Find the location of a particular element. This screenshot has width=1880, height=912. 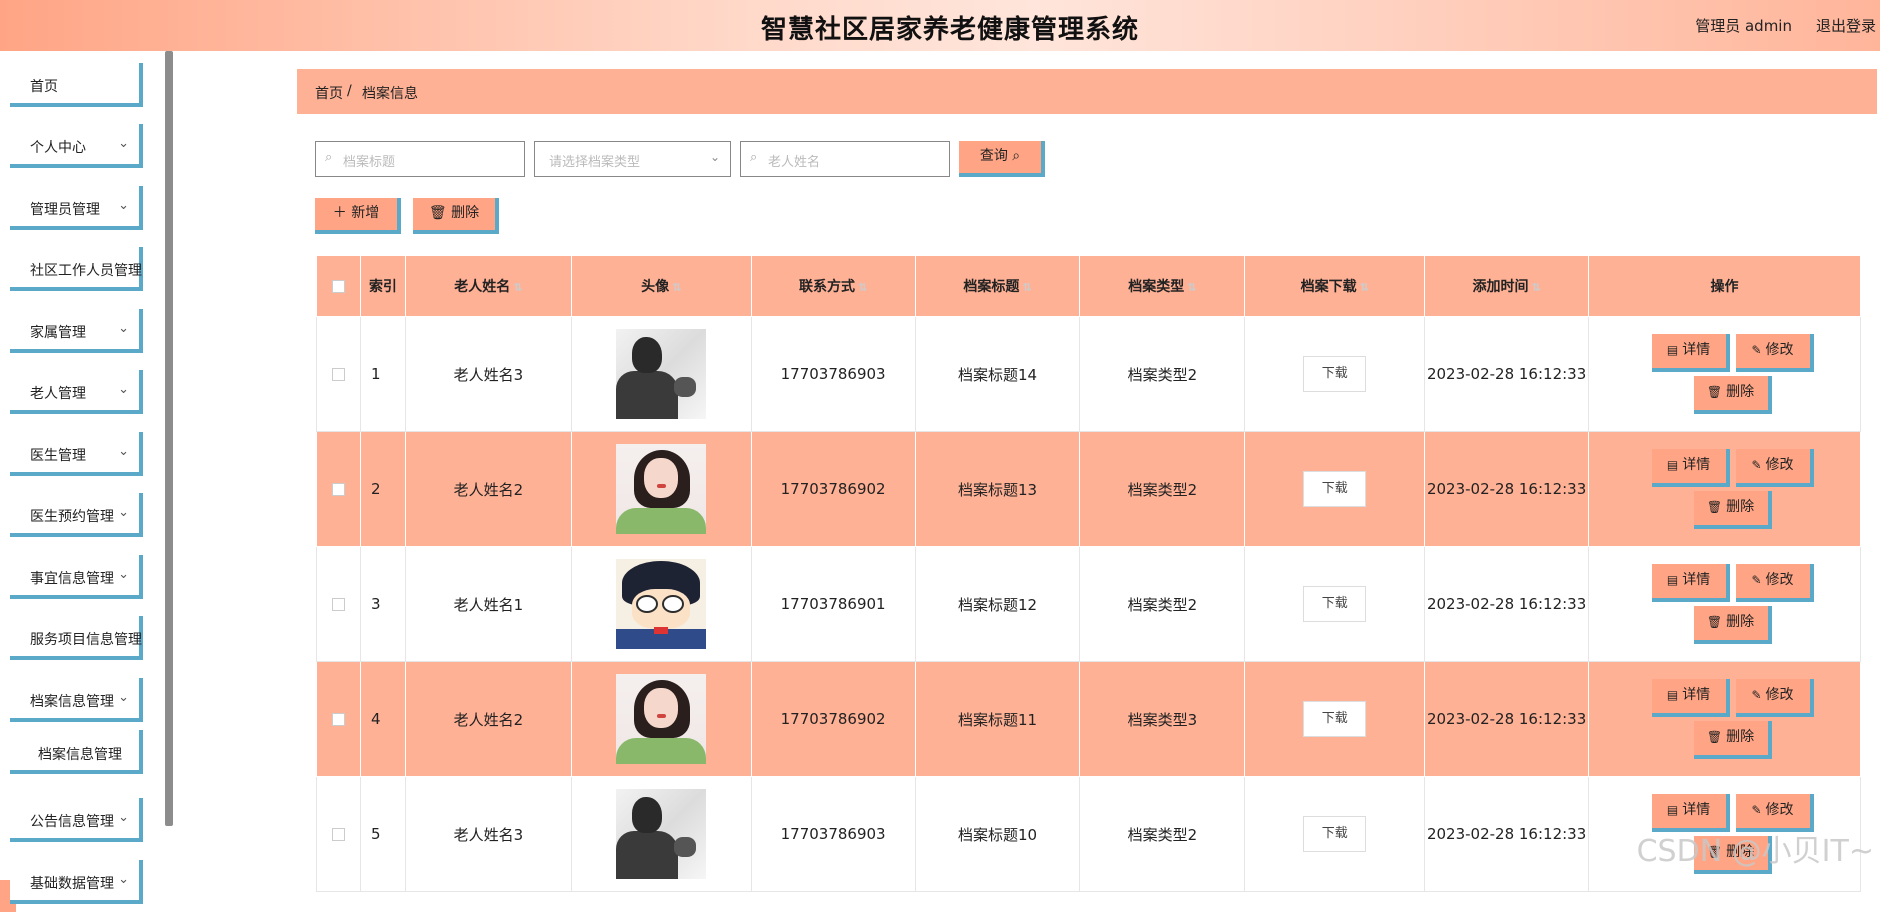

column-header: 添加时间⇅ is located at coordinates (1507, 286).